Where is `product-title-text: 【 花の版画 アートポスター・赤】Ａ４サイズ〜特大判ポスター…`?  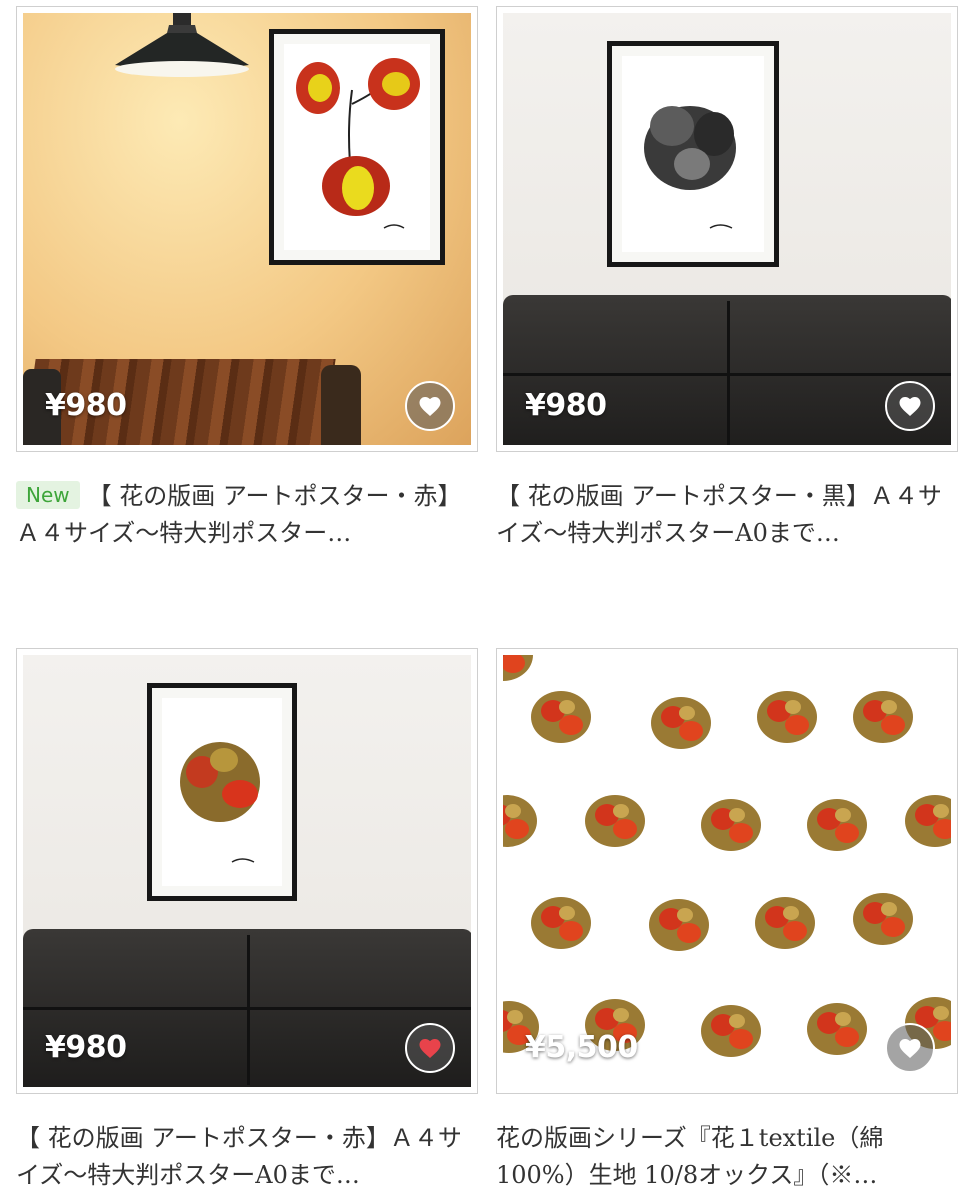
product-title-text: 【 花の版画 アートポスター・赤】Ａ４サイズ〜特大判ポスター… is located at coordinates (239, 514).